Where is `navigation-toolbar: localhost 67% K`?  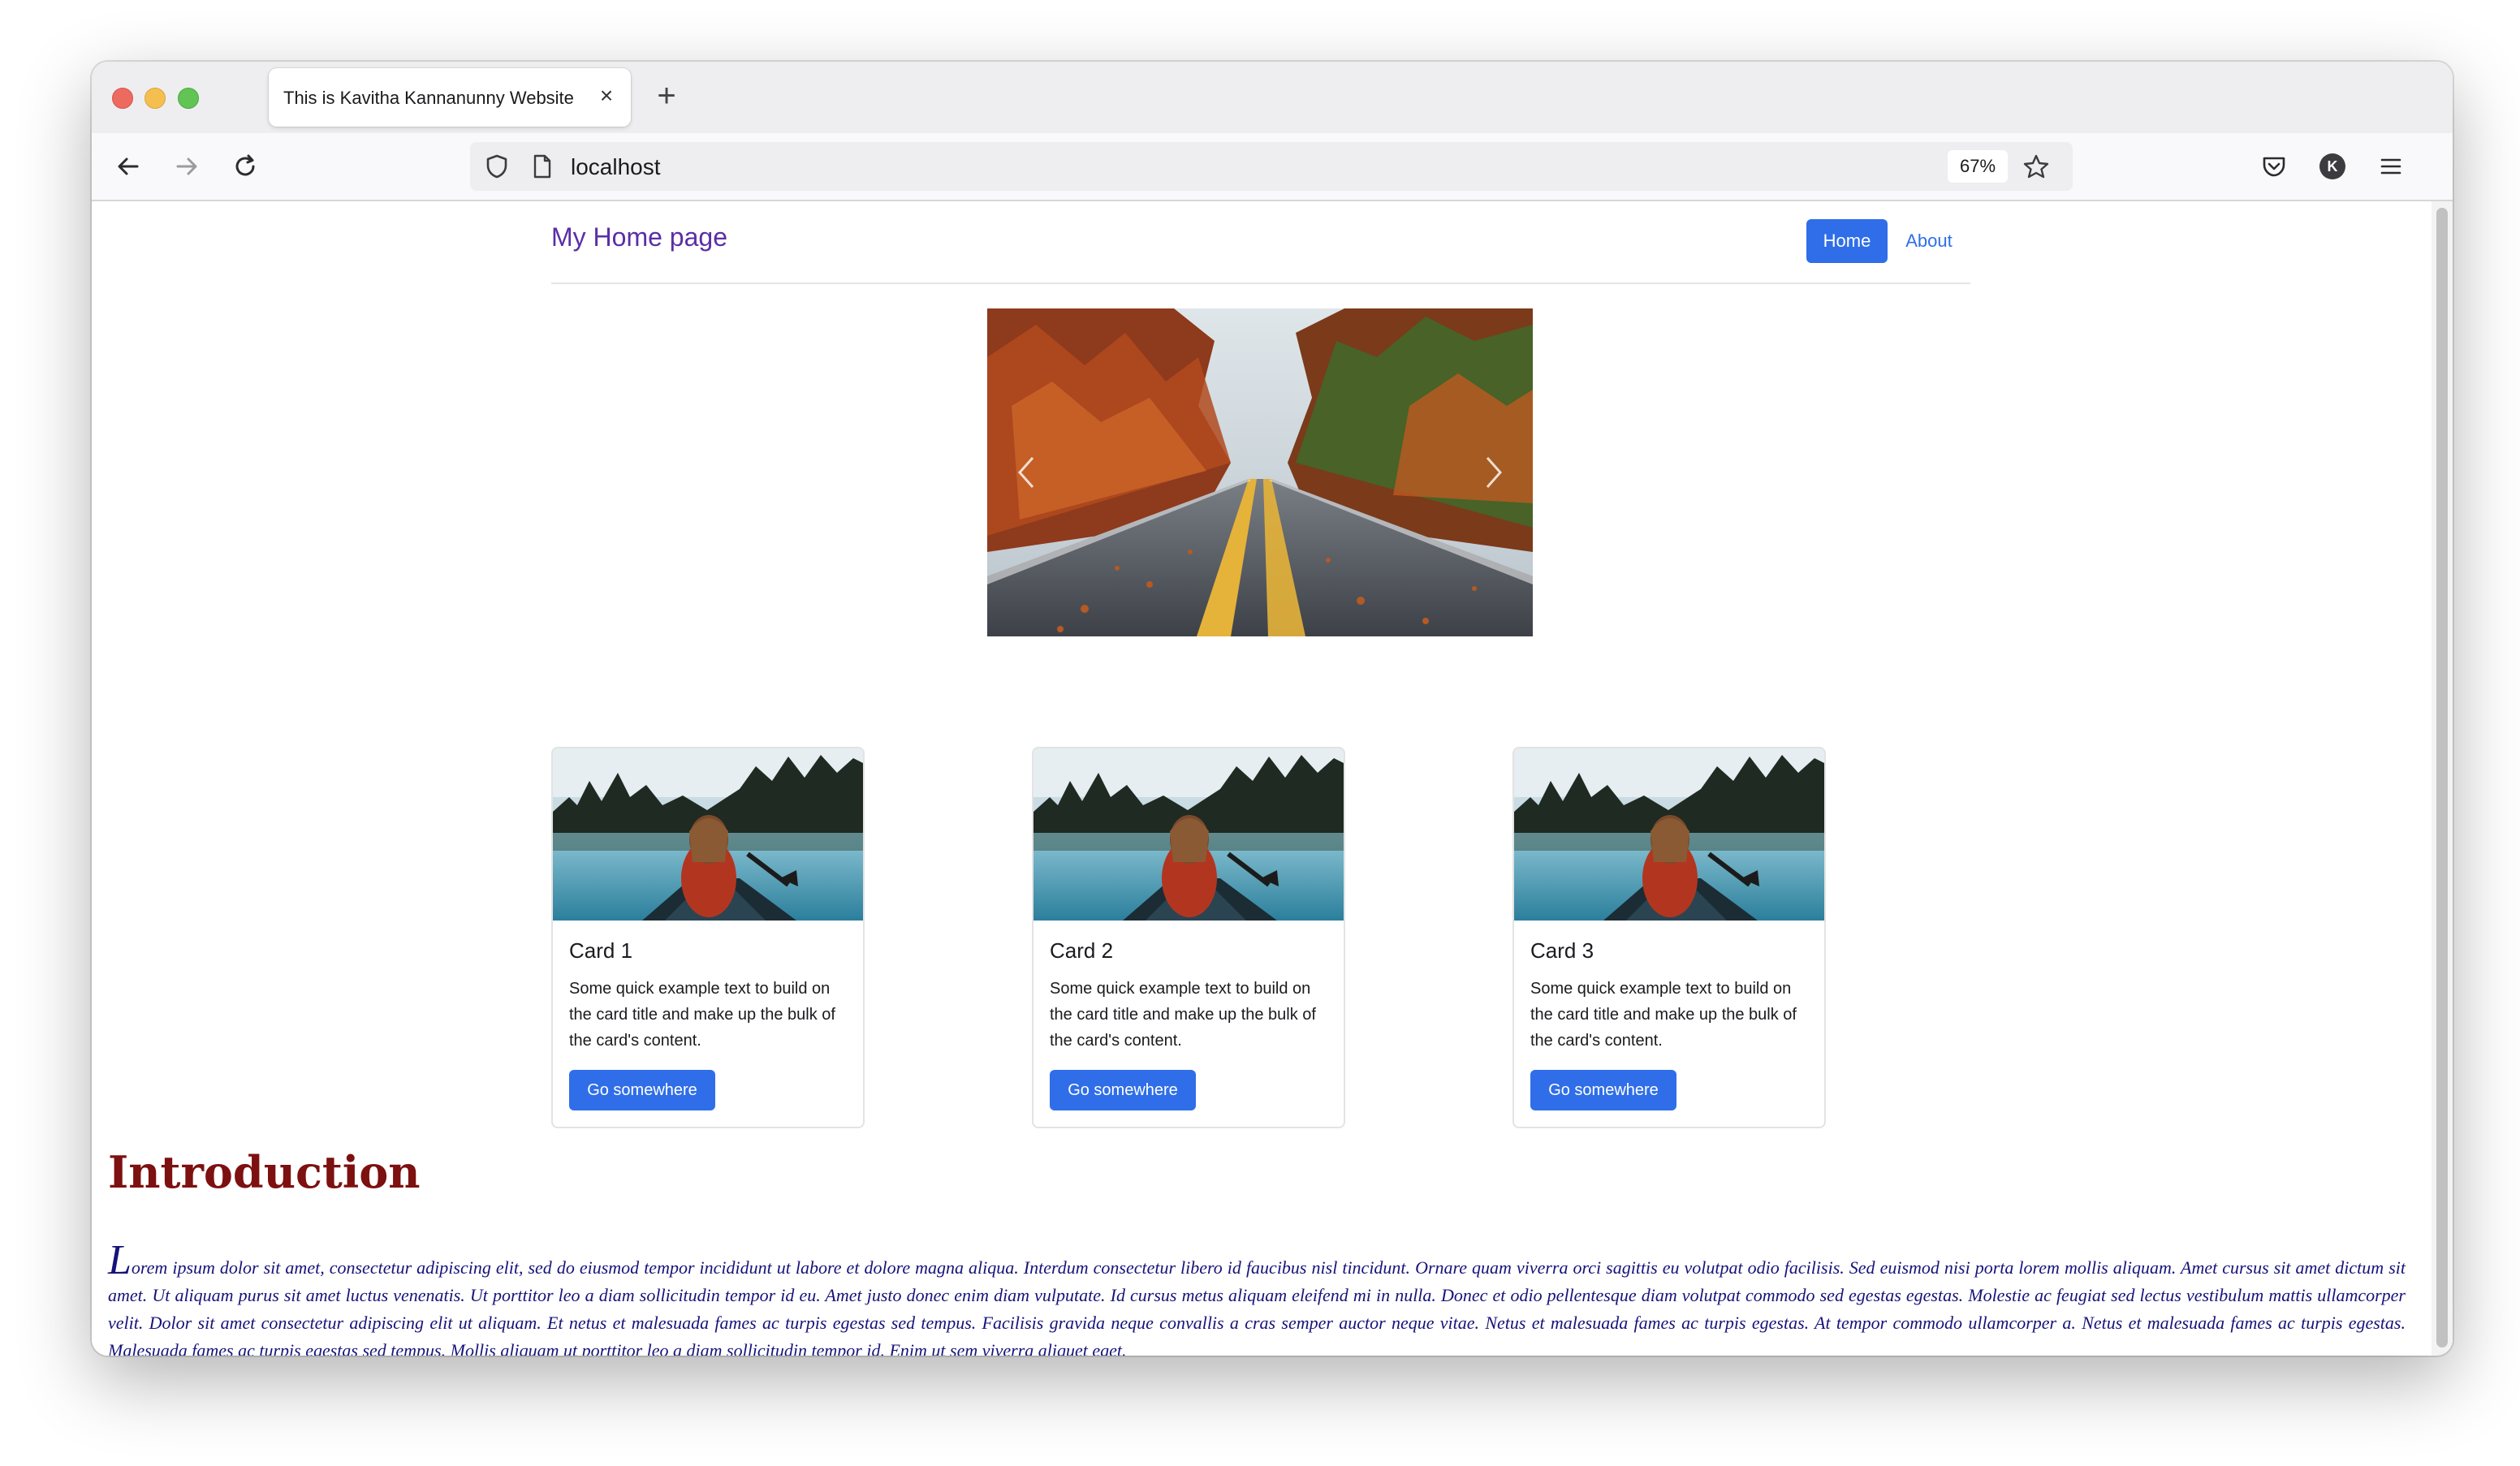
navigation-toolbar: localhost 67% K is located at coordinates (1273, 167).